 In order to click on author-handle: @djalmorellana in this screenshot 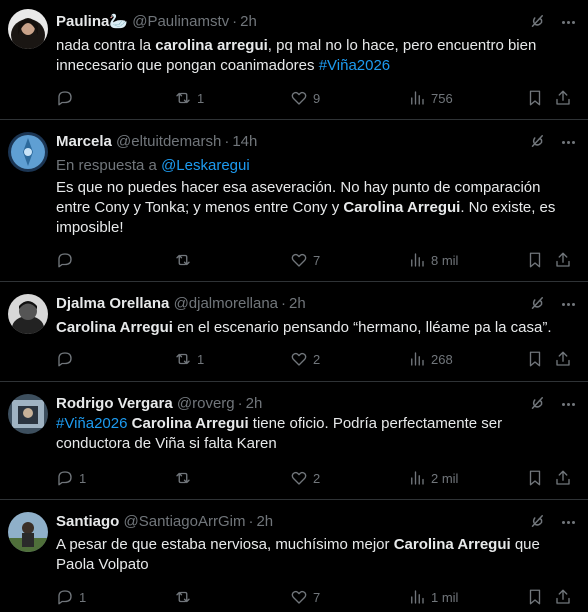, I will do `click(226, 303)`.